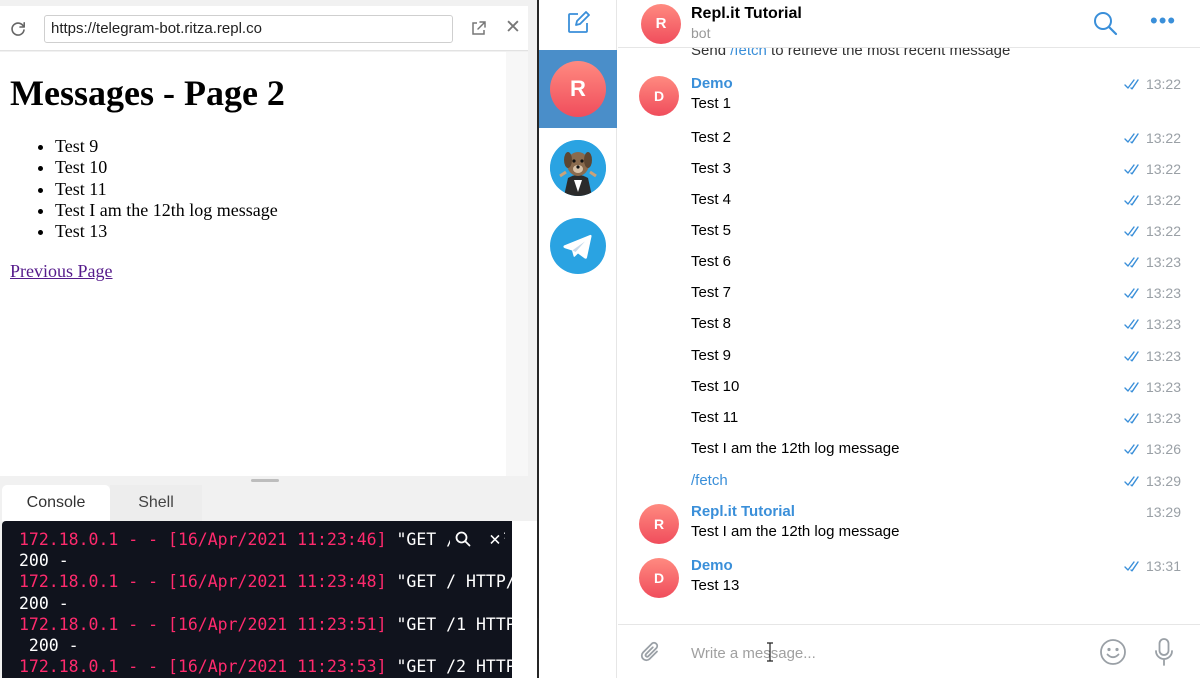 The image size is (1200, 678). I want to click on message-text: Test 6, so click(711, 261).